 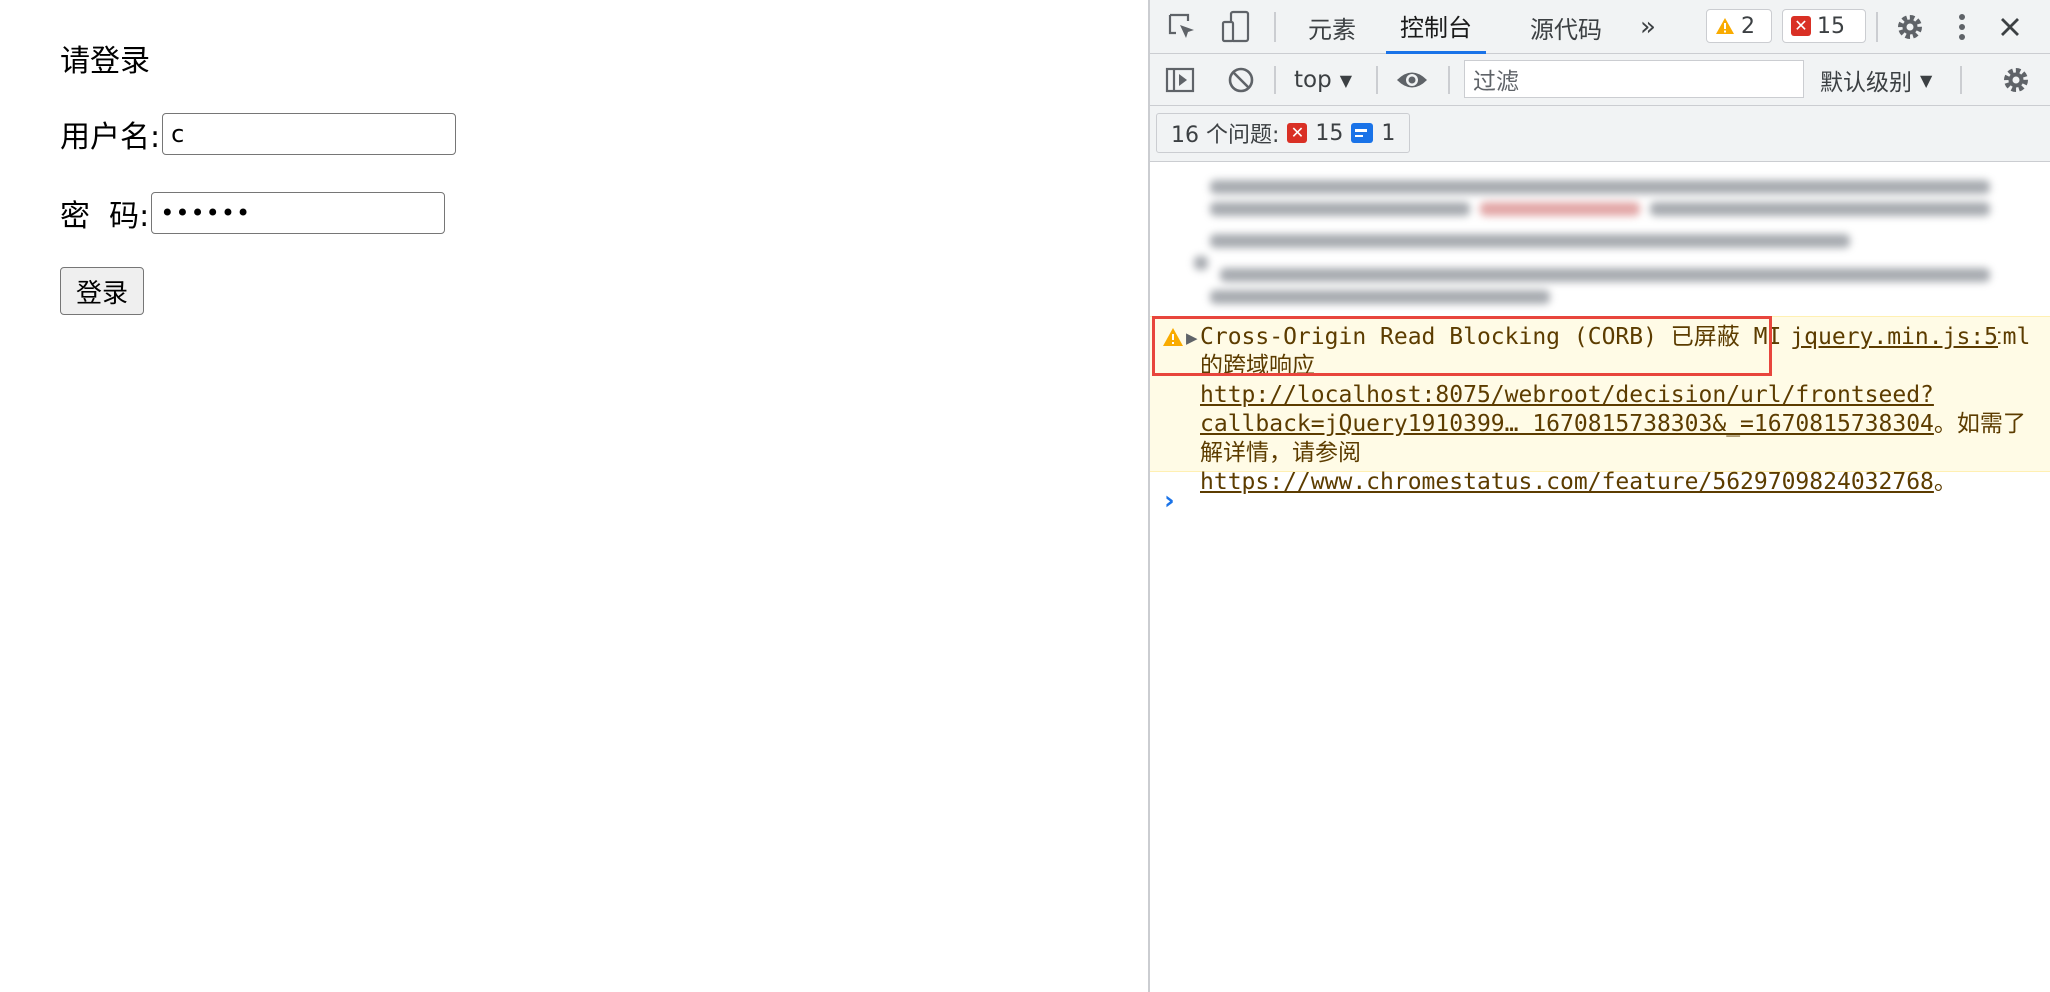 What do you see at coordinates (1962, 27) in the screenshot?
I see `more-options-icon` at bounding box center [1962, 27].